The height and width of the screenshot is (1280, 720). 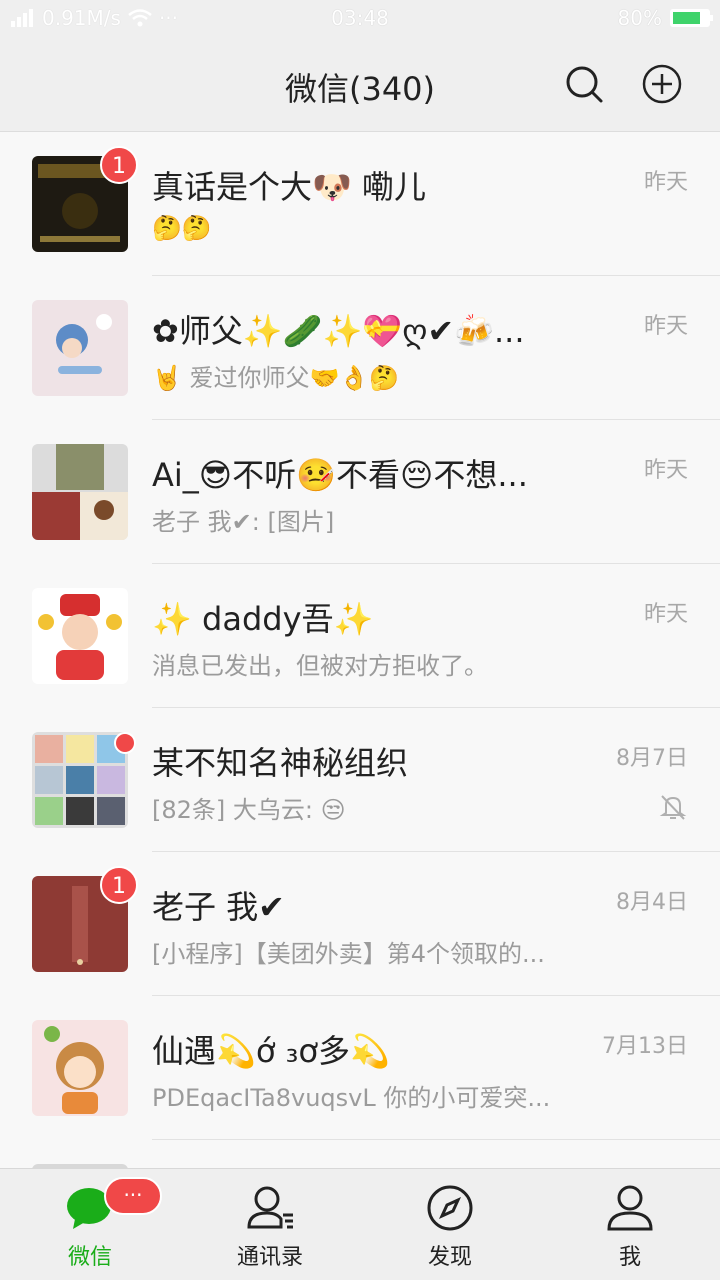 What do you see at coordinates (125, 743) in the screenshot?
I see `unread-dot` at bounding box center [125, 743].